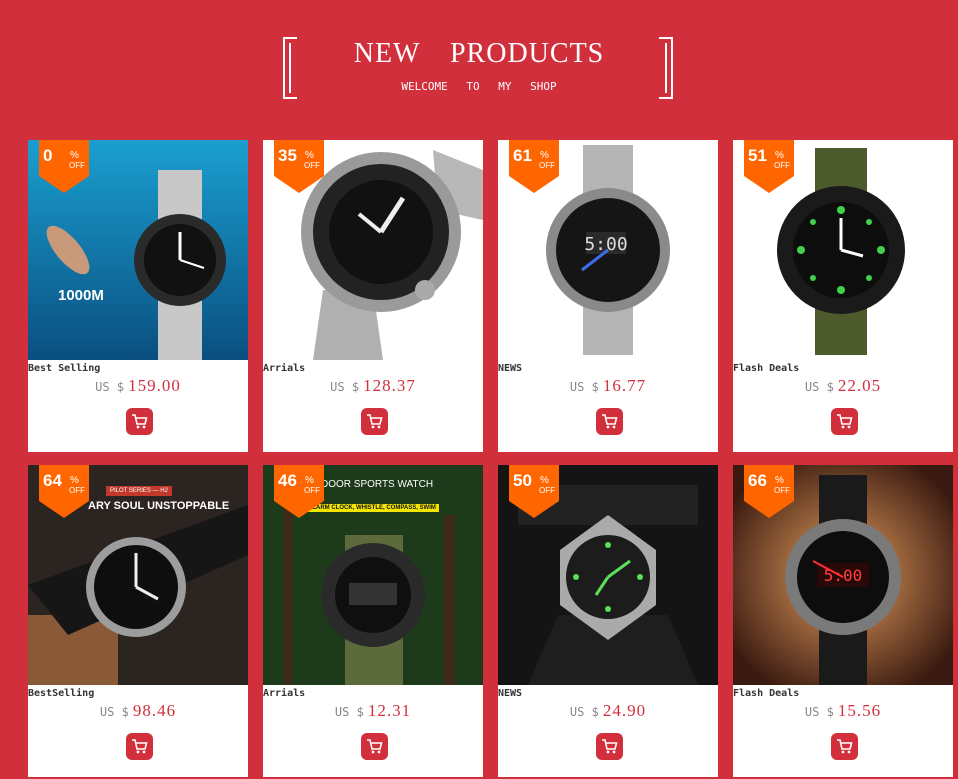  Describe the element at coordinates (81, 295) in the screenshot. I see `image-watermark: 1000M` at that location.